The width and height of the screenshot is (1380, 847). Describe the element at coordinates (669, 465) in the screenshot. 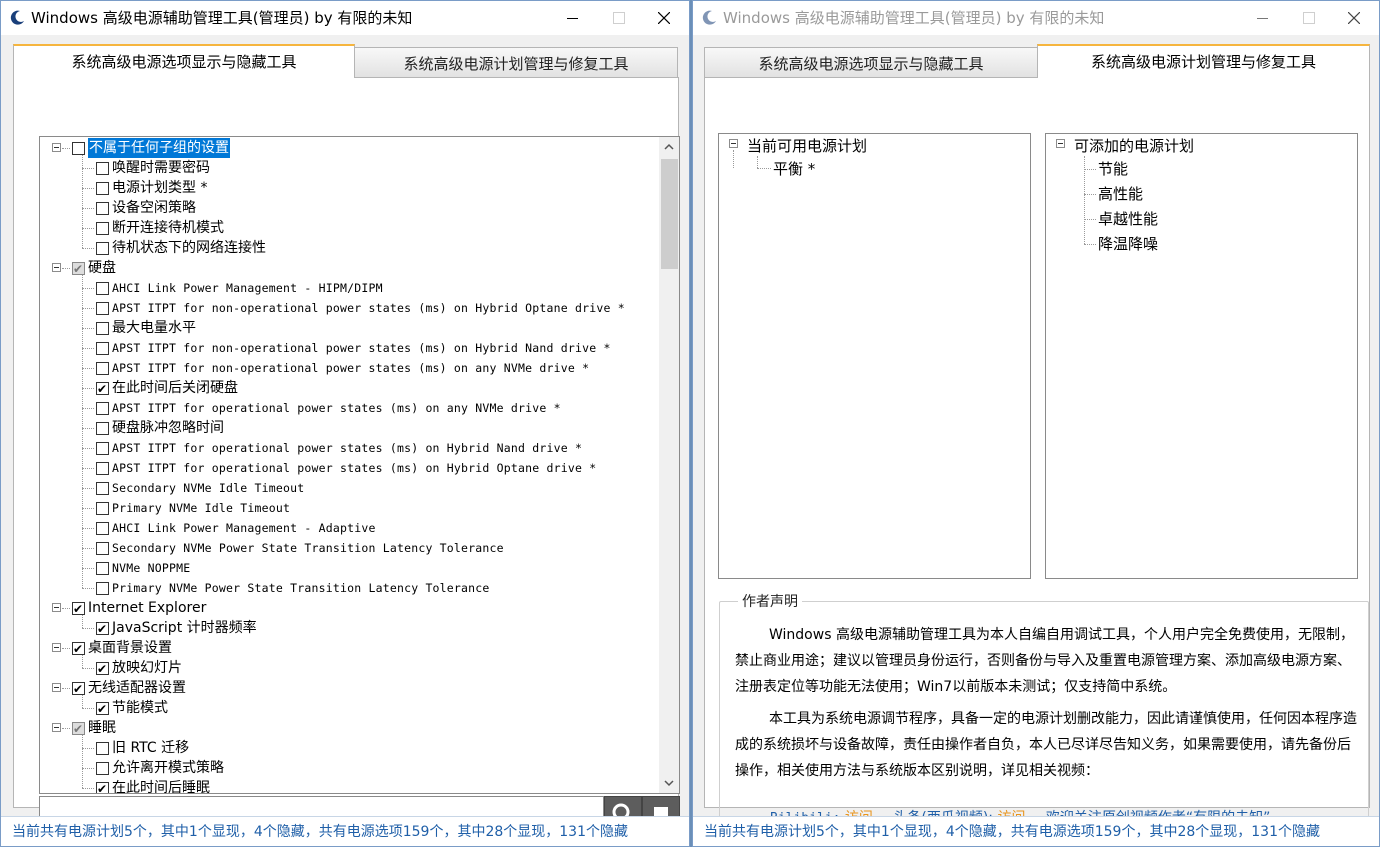

I see `tree-scrollbar` at that location.